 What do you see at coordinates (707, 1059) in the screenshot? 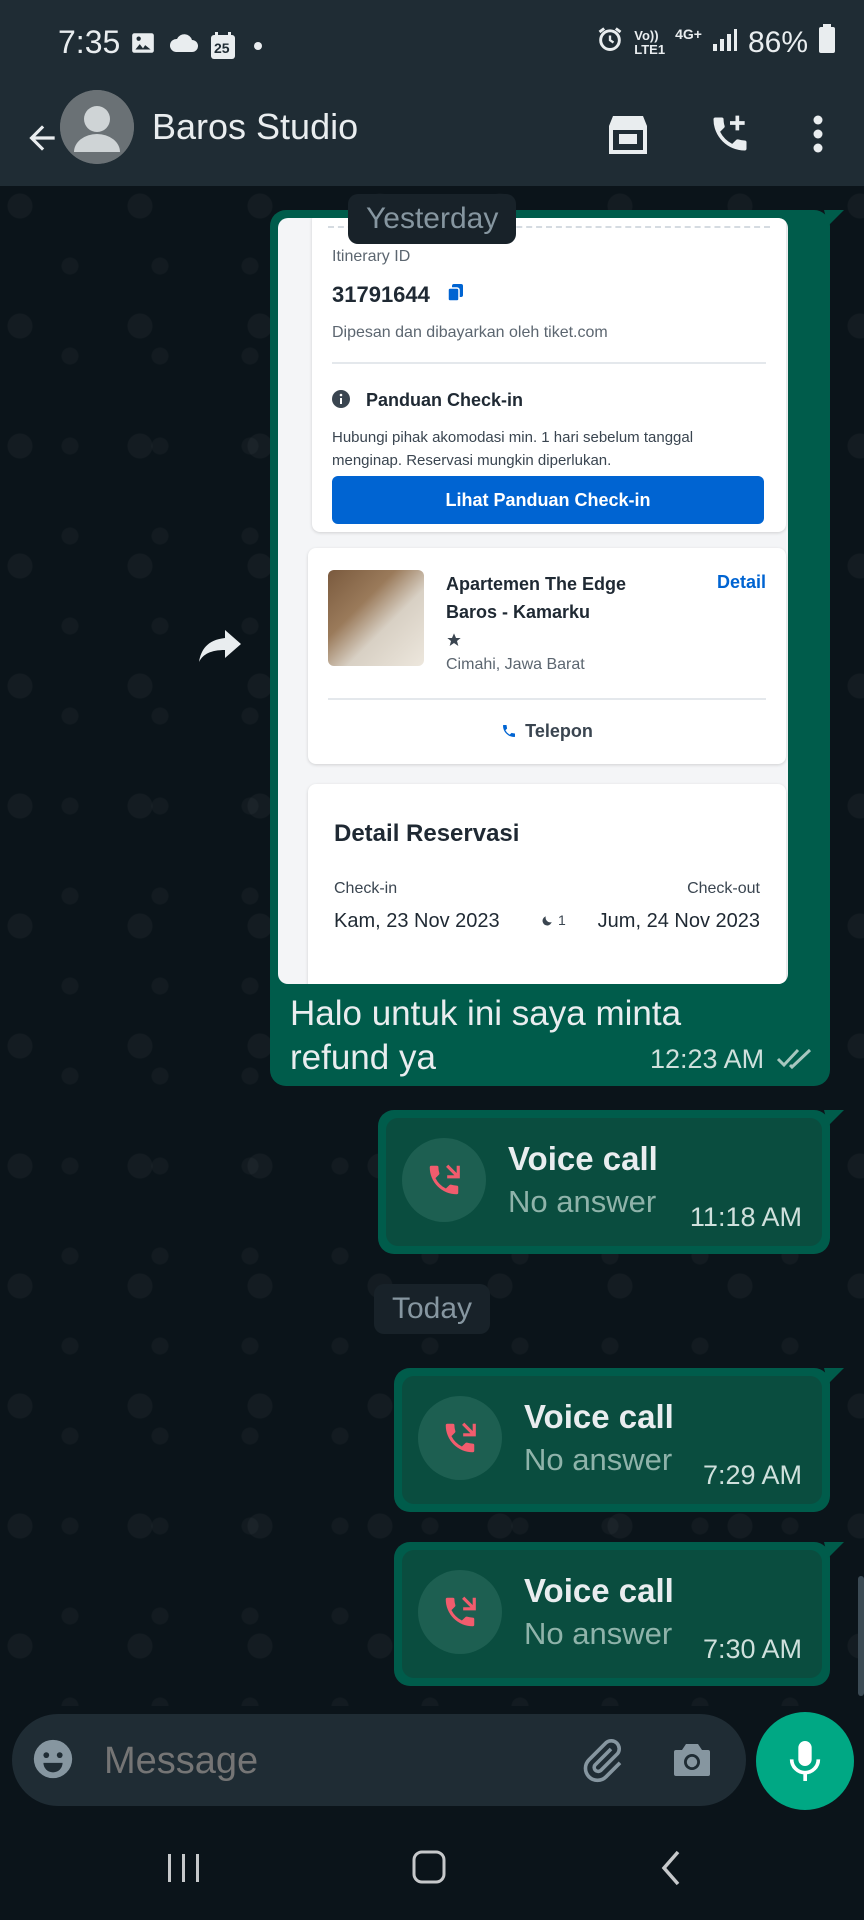
I see `message-time: 12:23 AM` at bounding box center [707, 1059].